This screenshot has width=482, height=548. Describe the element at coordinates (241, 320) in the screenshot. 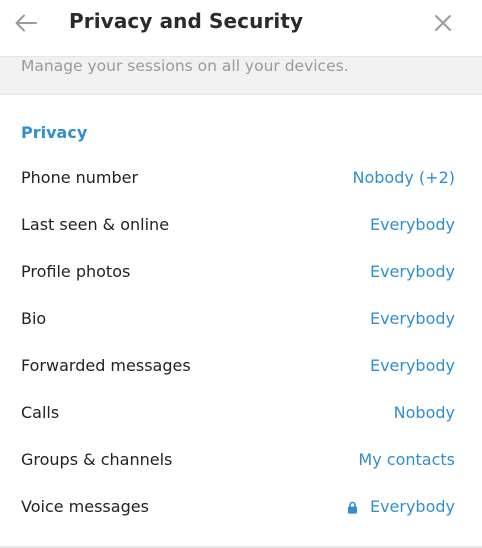

I see `privacy-row-bio: Bio Everybody` at that location.